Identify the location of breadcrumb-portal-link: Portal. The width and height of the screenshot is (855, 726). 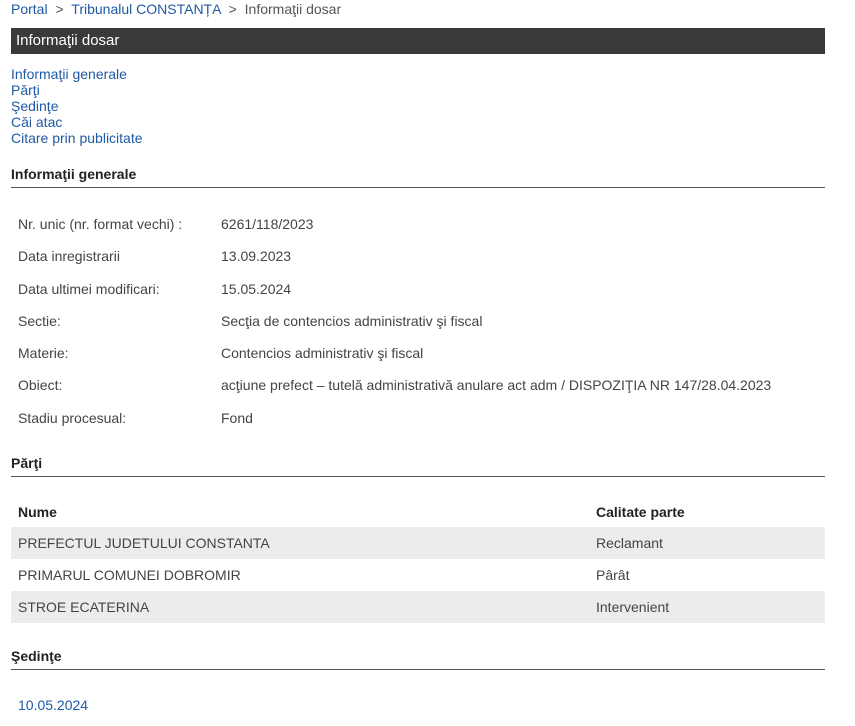
(29, 9).